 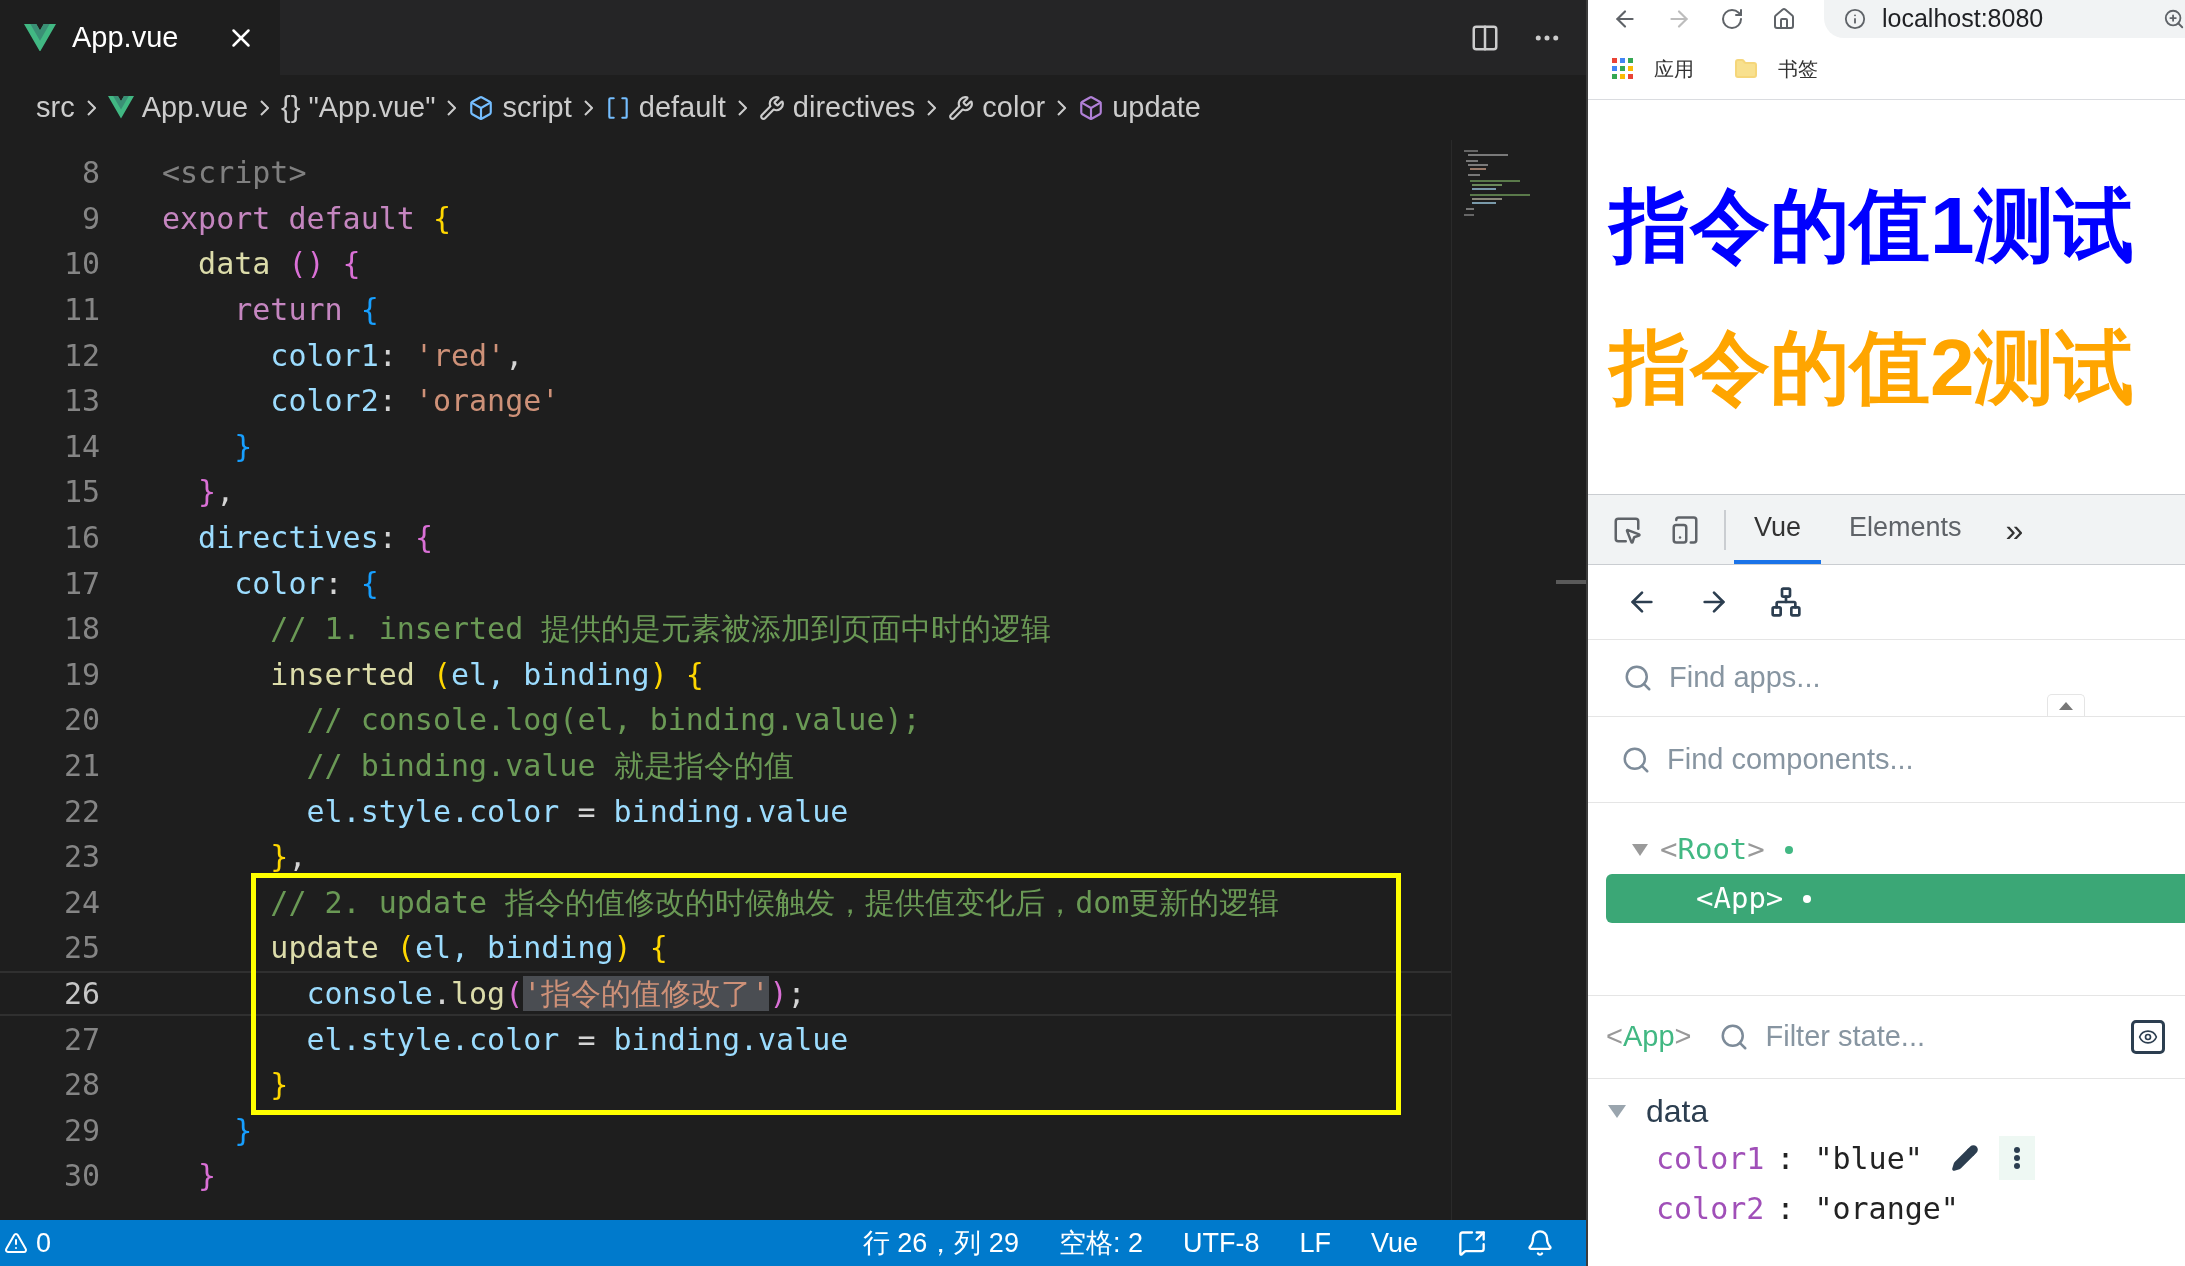 What do you see at coordinates (81, 1085) in the screenshot?
I see `line-number: 28` at bounding box center [81, 1085].